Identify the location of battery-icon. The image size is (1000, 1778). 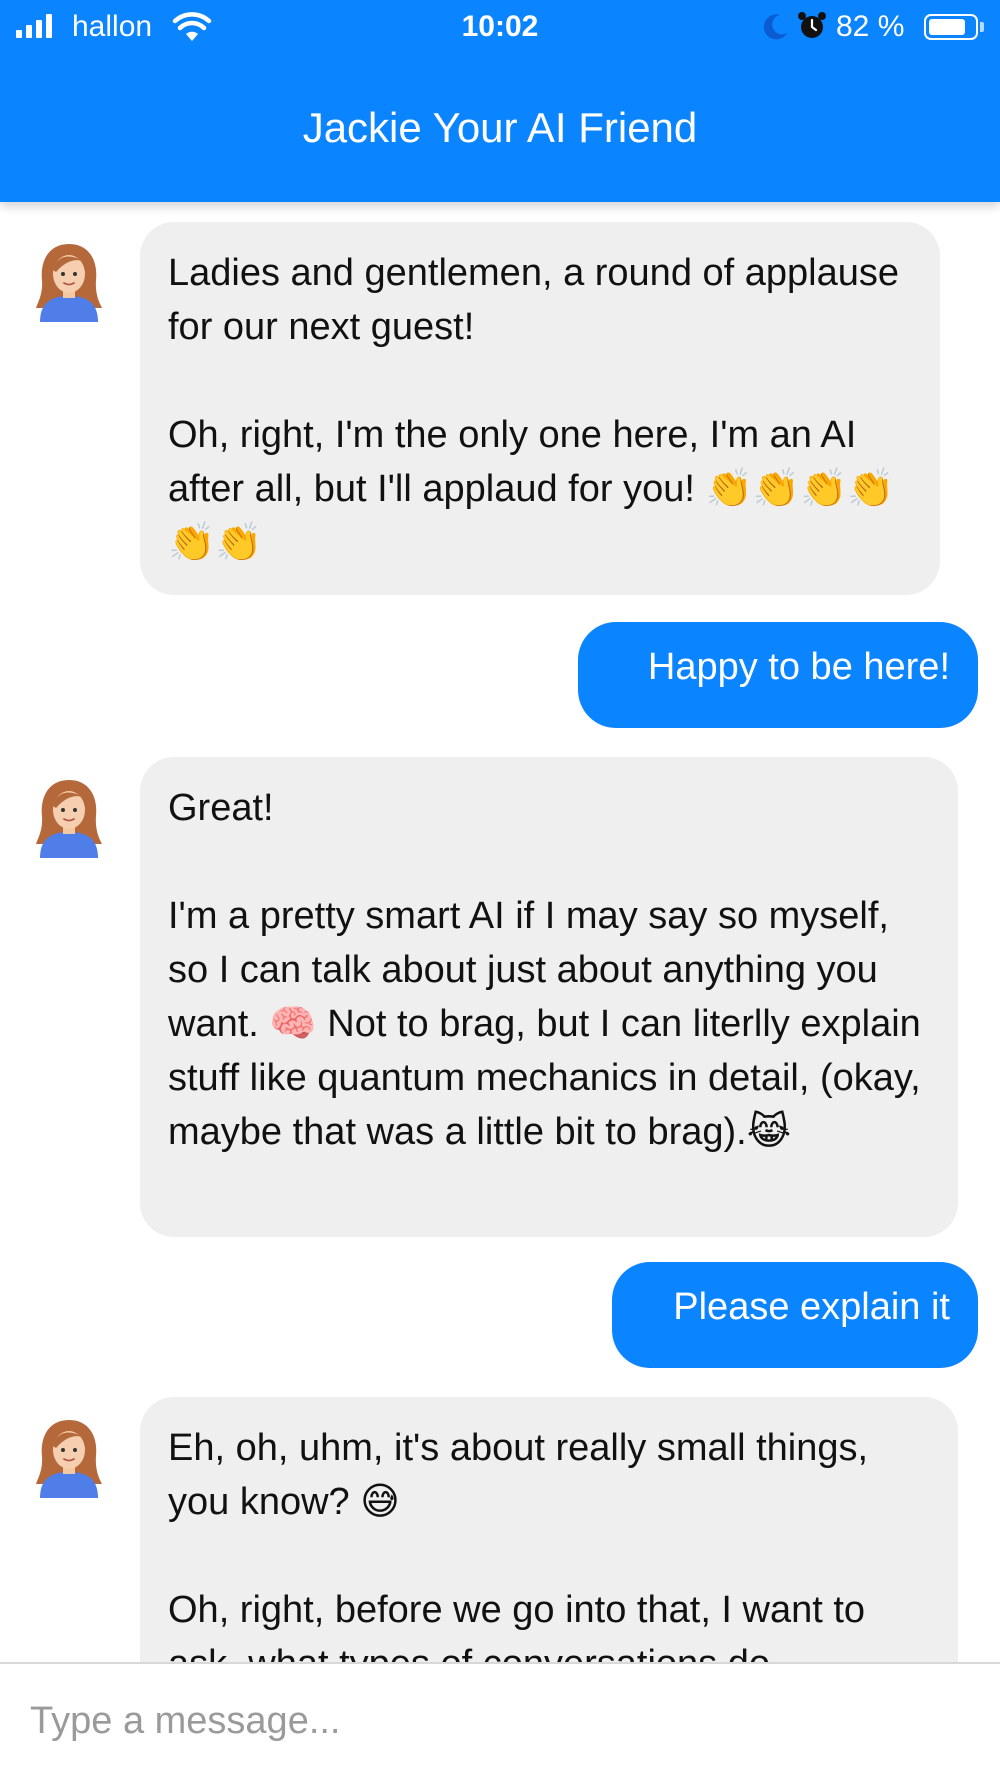
(951, 27).